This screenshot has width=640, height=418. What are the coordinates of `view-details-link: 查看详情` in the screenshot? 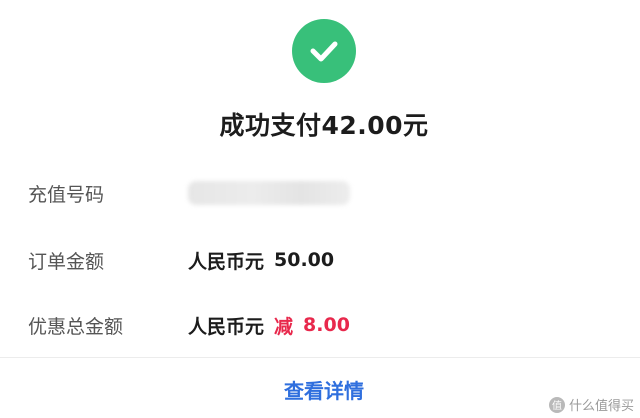 It's located at (320, 389).